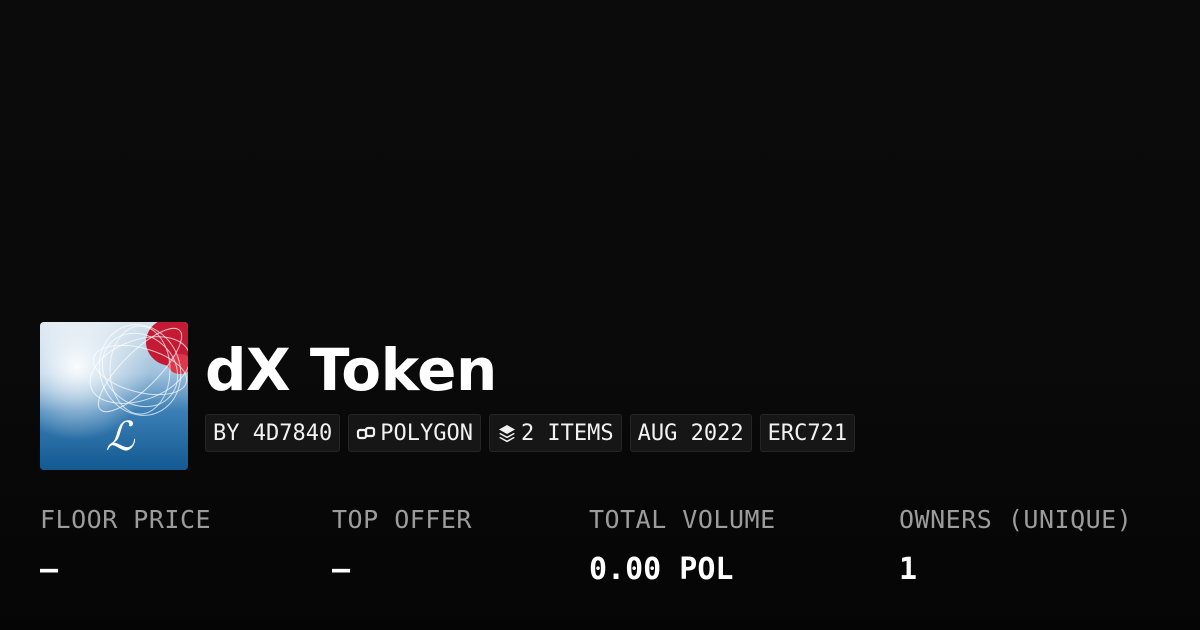 The width and height of the screenshot is (1200, 630). I want to click on creator-label: BY 4D7840, so click(273, 433).